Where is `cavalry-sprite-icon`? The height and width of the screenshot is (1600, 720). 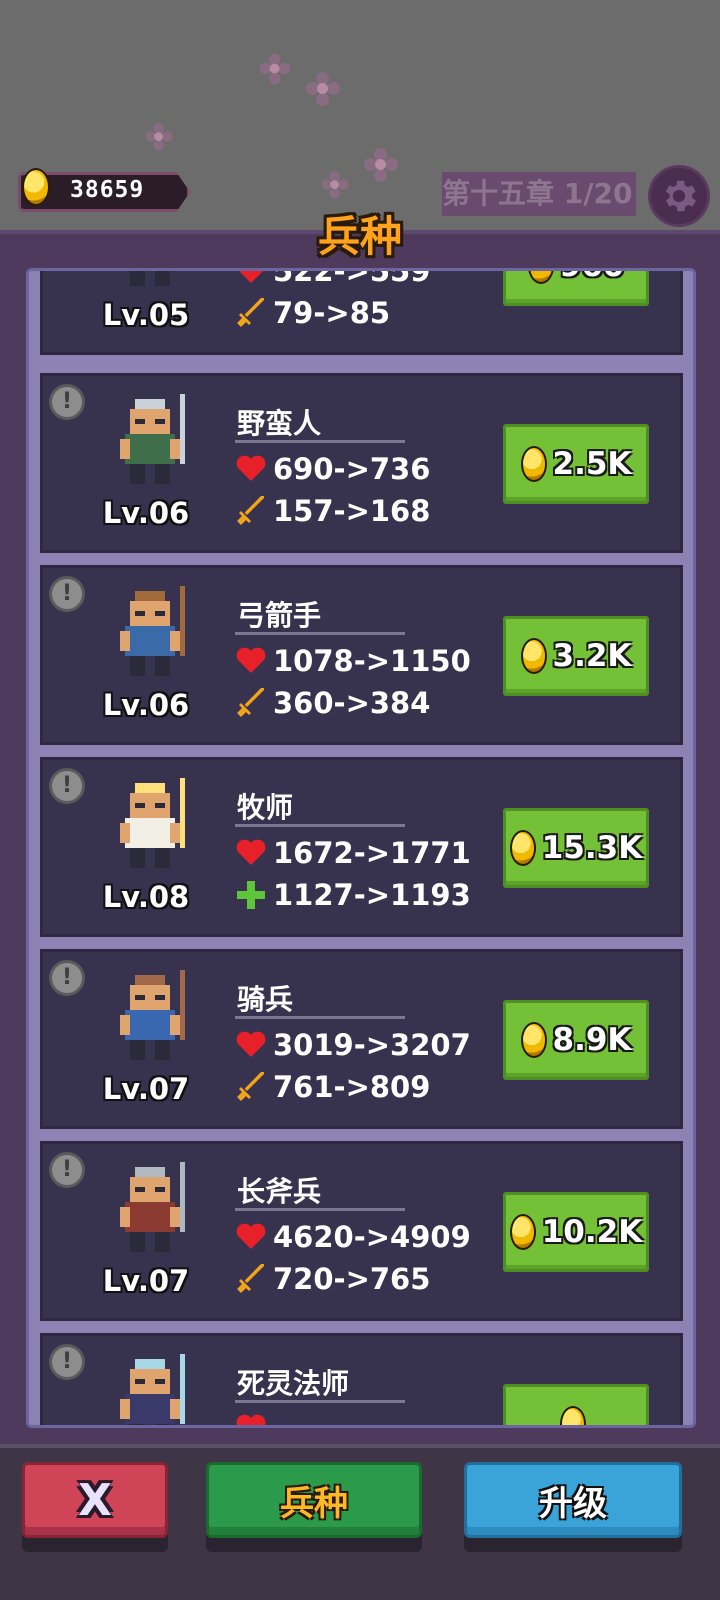 cavalry-sprite-icon is located at coordinates (152, 1015).